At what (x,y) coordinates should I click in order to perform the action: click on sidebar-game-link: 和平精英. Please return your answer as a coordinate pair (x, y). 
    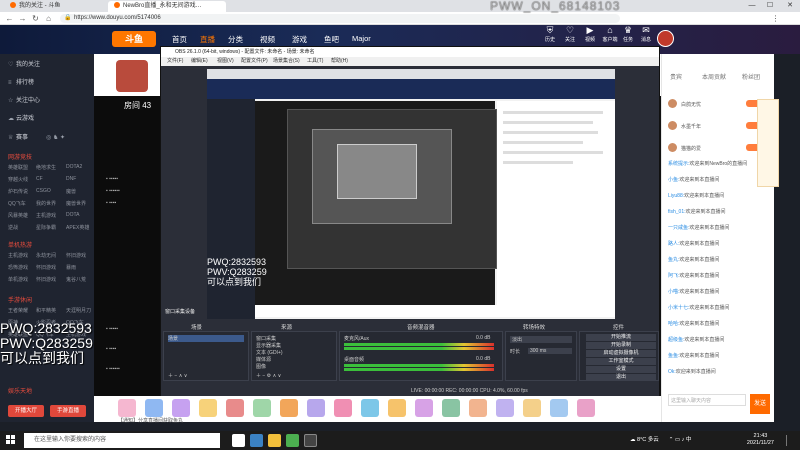
    Looking at the image, I should click on (46, 310).